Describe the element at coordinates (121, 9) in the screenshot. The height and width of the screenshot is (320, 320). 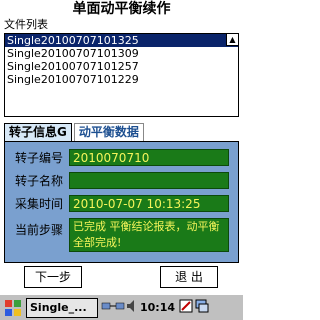
I see `page-title: 单面动平衡续作` at that location.